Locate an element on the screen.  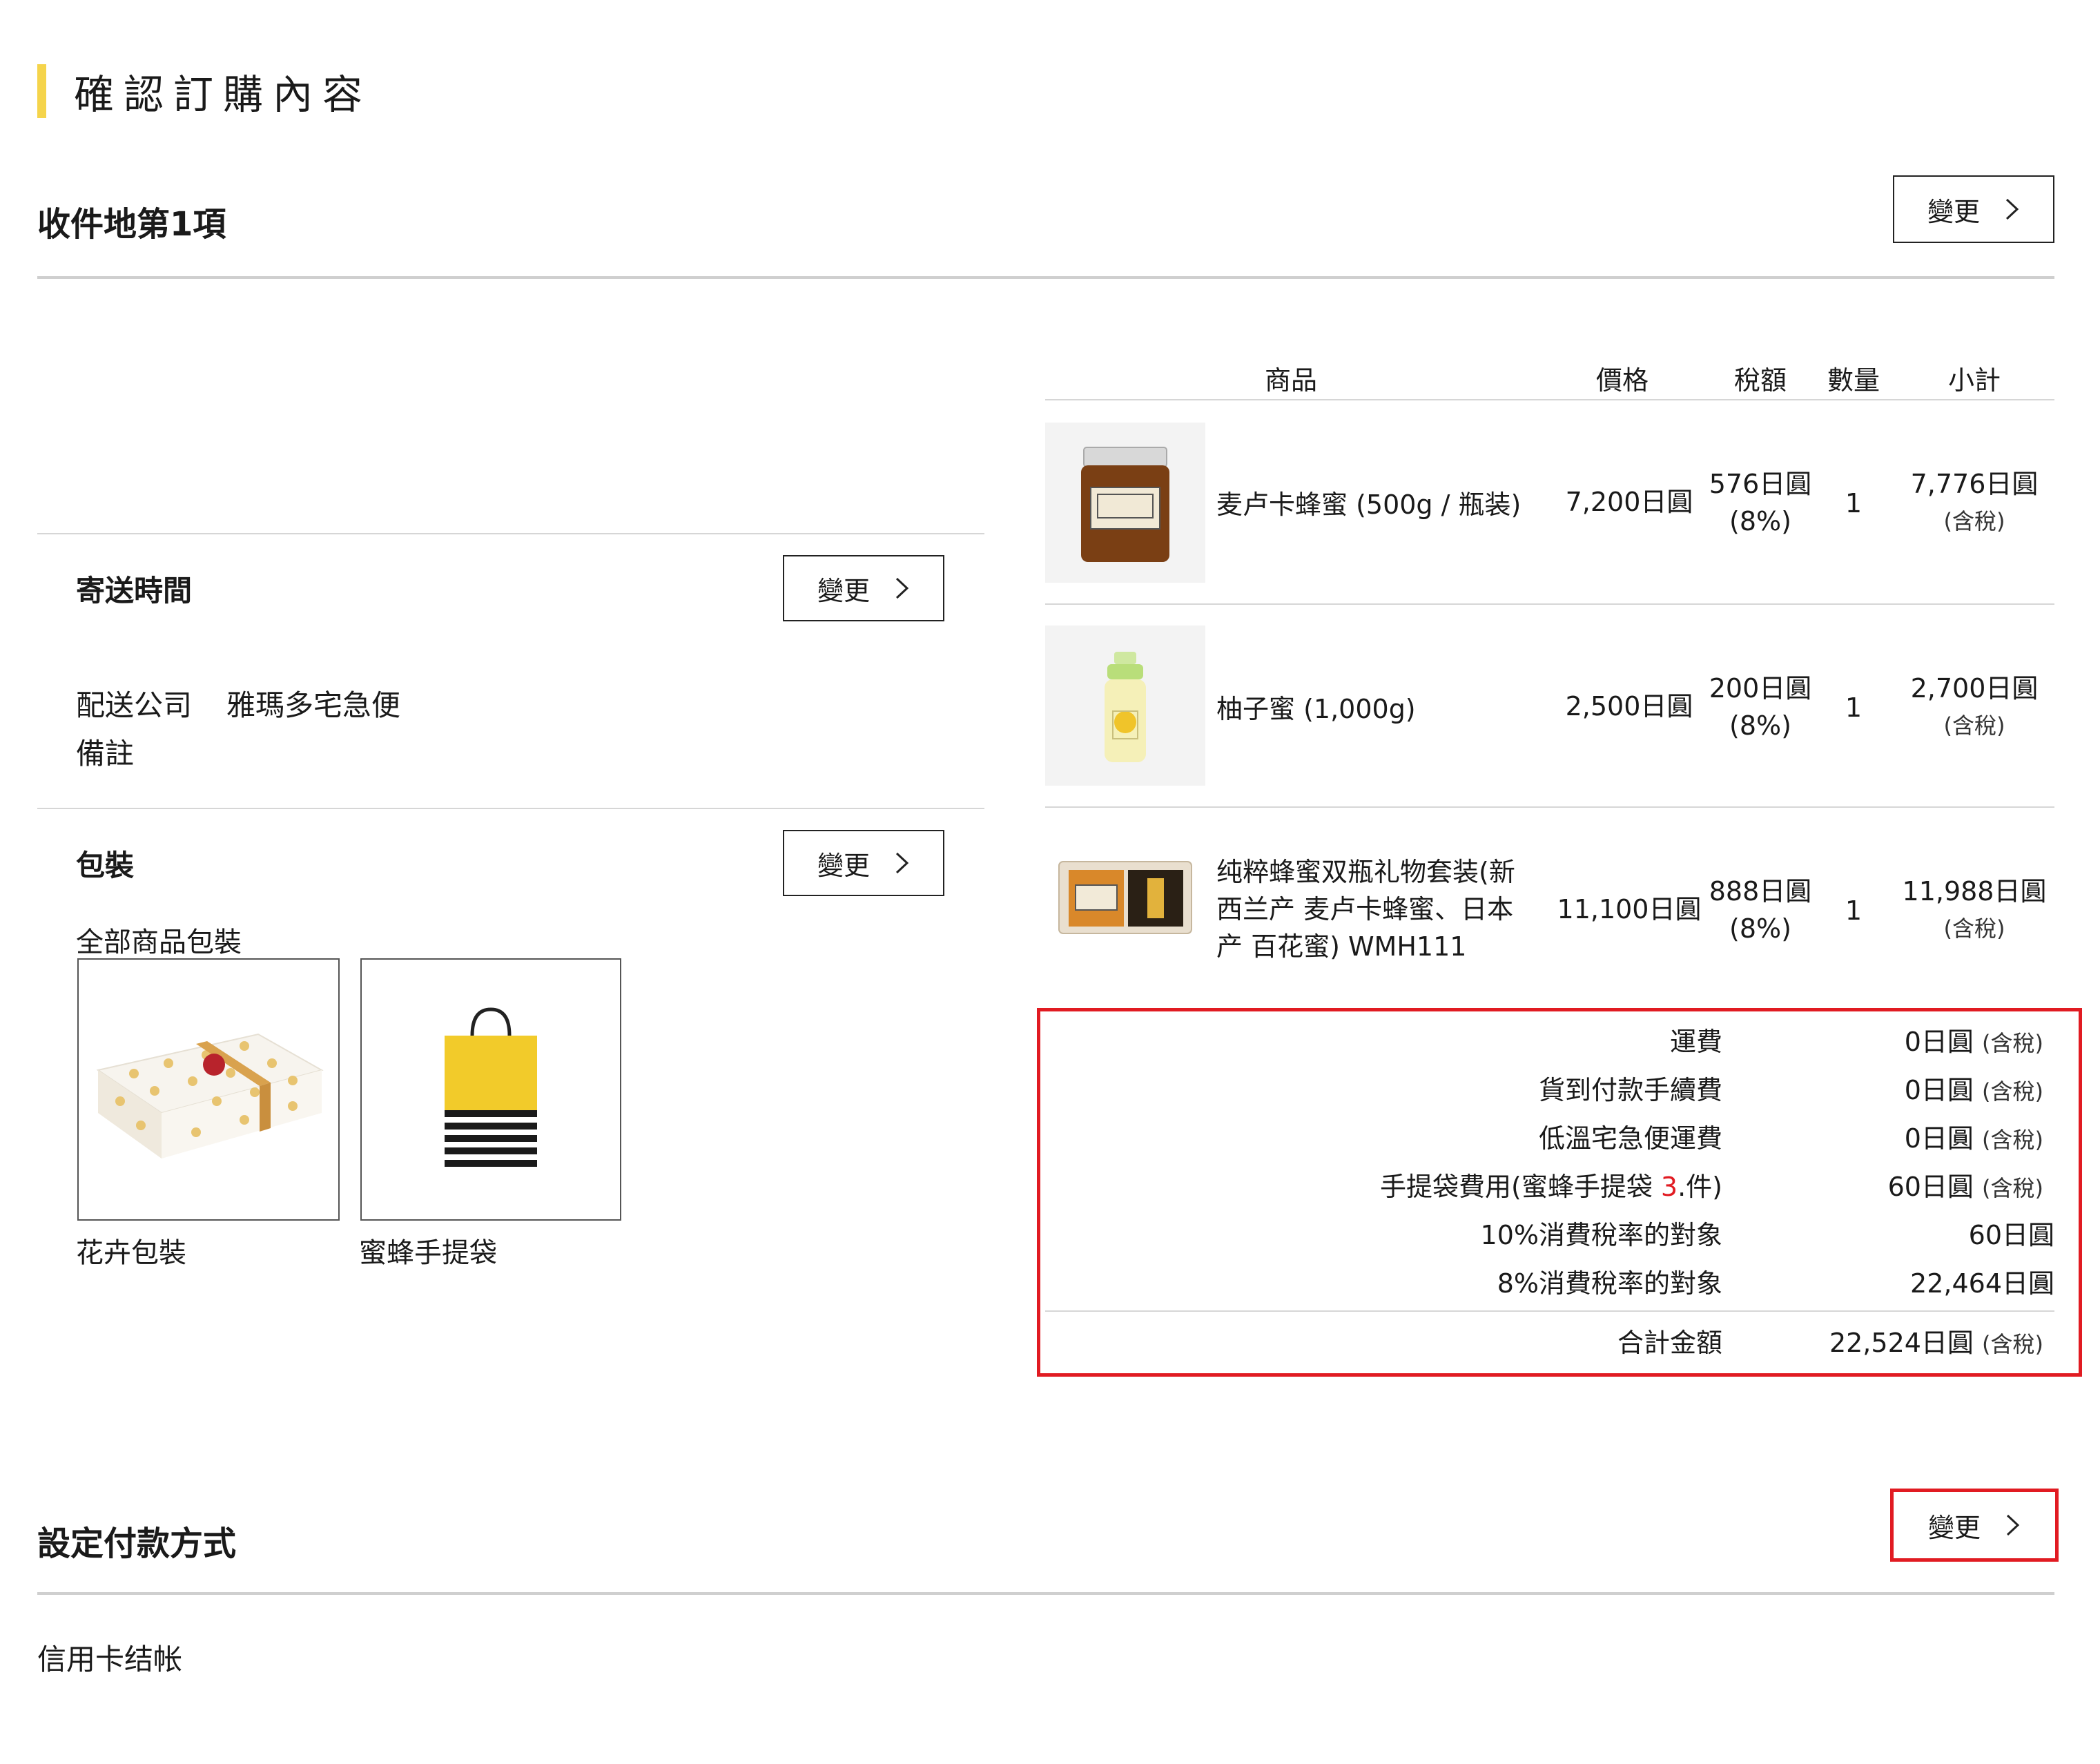
product-subtotal-amount: 7,776日圓 is located at coordinates (1975, 484).